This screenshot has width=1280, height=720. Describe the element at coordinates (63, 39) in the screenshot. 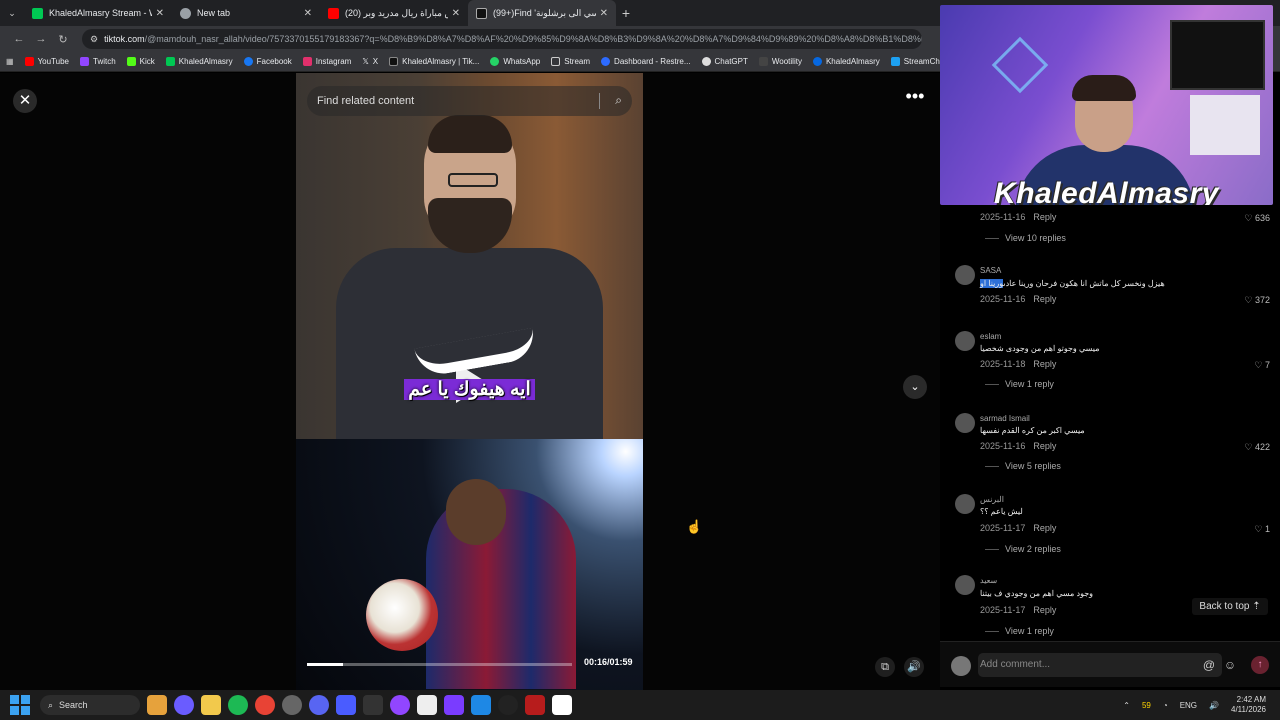

I see `reload-icon: ↻` at that location.